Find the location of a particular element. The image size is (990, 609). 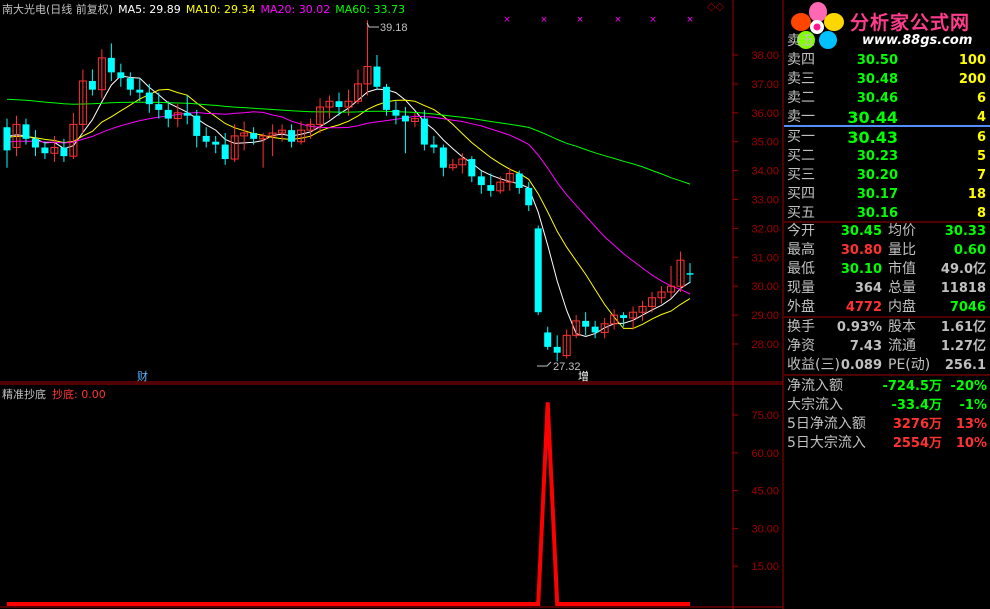

indicator-name: 精准抄底 is located at coordinates (24, 394).